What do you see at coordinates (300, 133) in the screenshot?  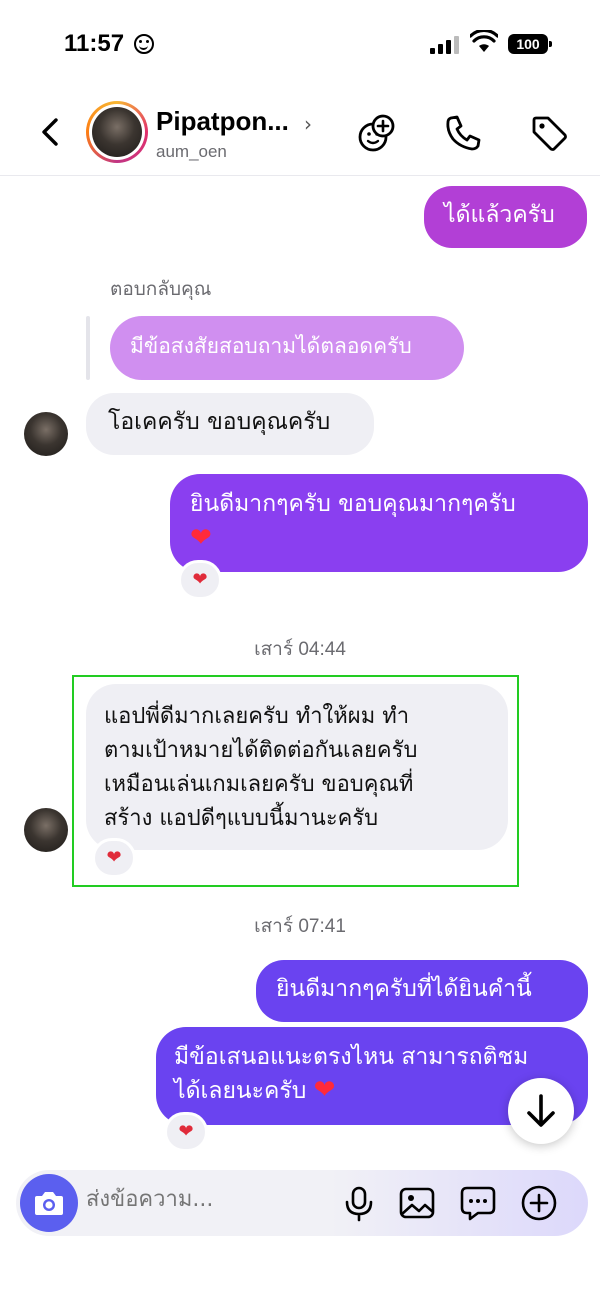 I see `chat-header: Pipatpon... › aum_oen` at bounding box center [300, 133].